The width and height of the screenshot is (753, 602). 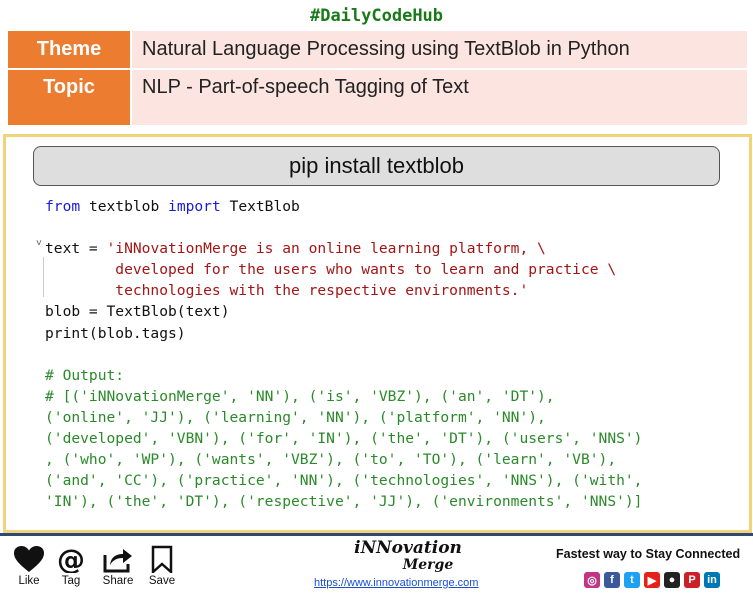 I want to click on logo-line1: iNNovation, so click(x=408, y=548).